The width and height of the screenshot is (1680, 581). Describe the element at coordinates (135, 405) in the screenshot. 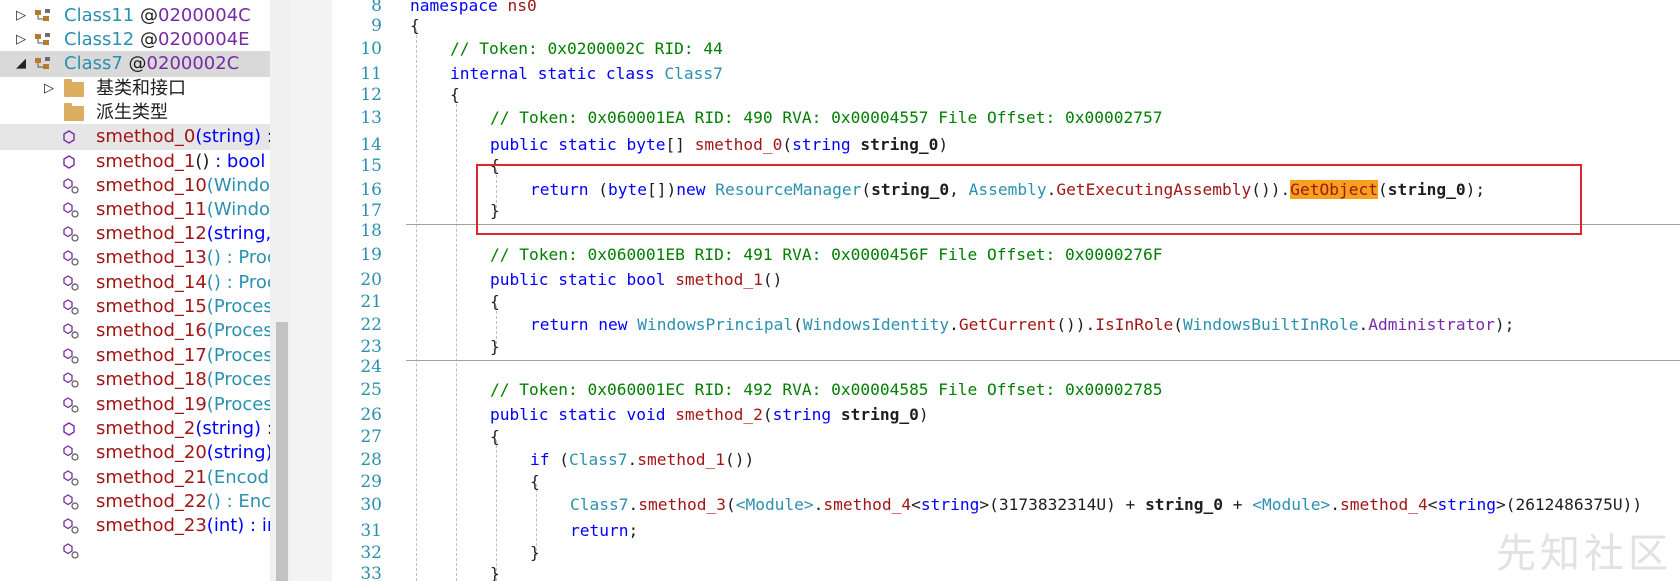

I see `tree-node-method: smethod_19(Process` at that location.